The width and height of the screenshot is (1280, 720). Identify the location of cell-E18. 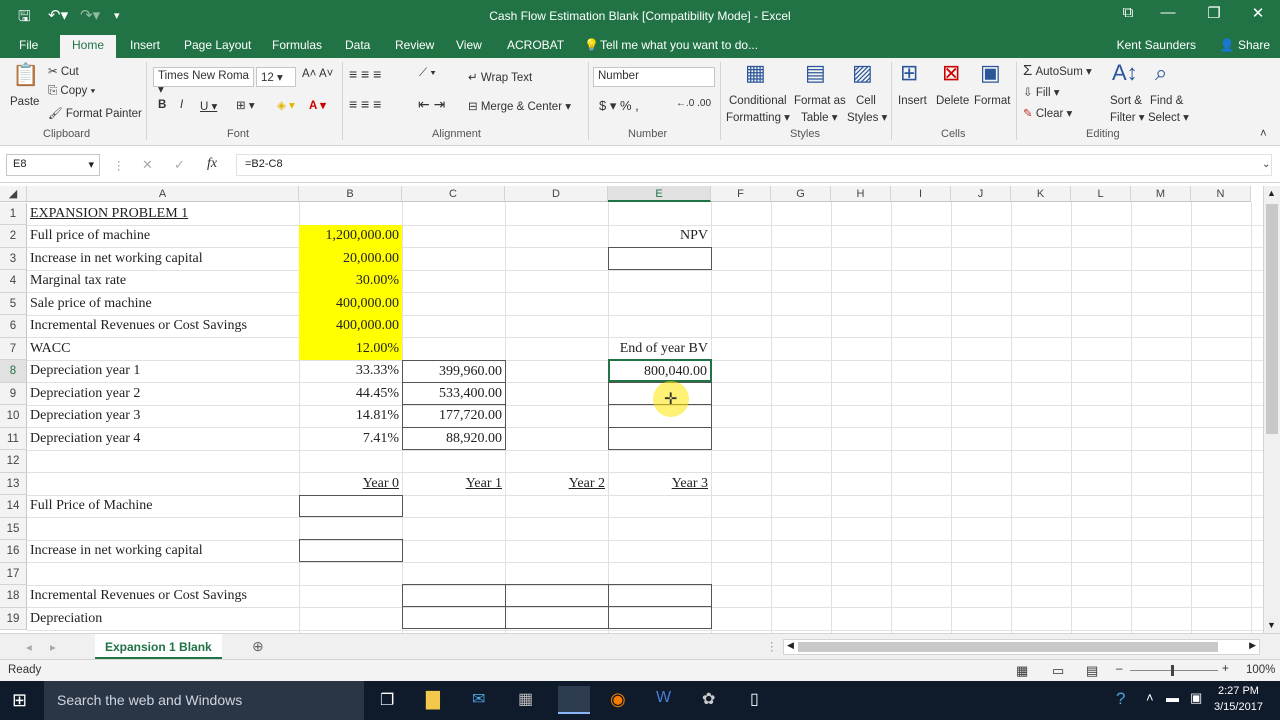
(660, 595).